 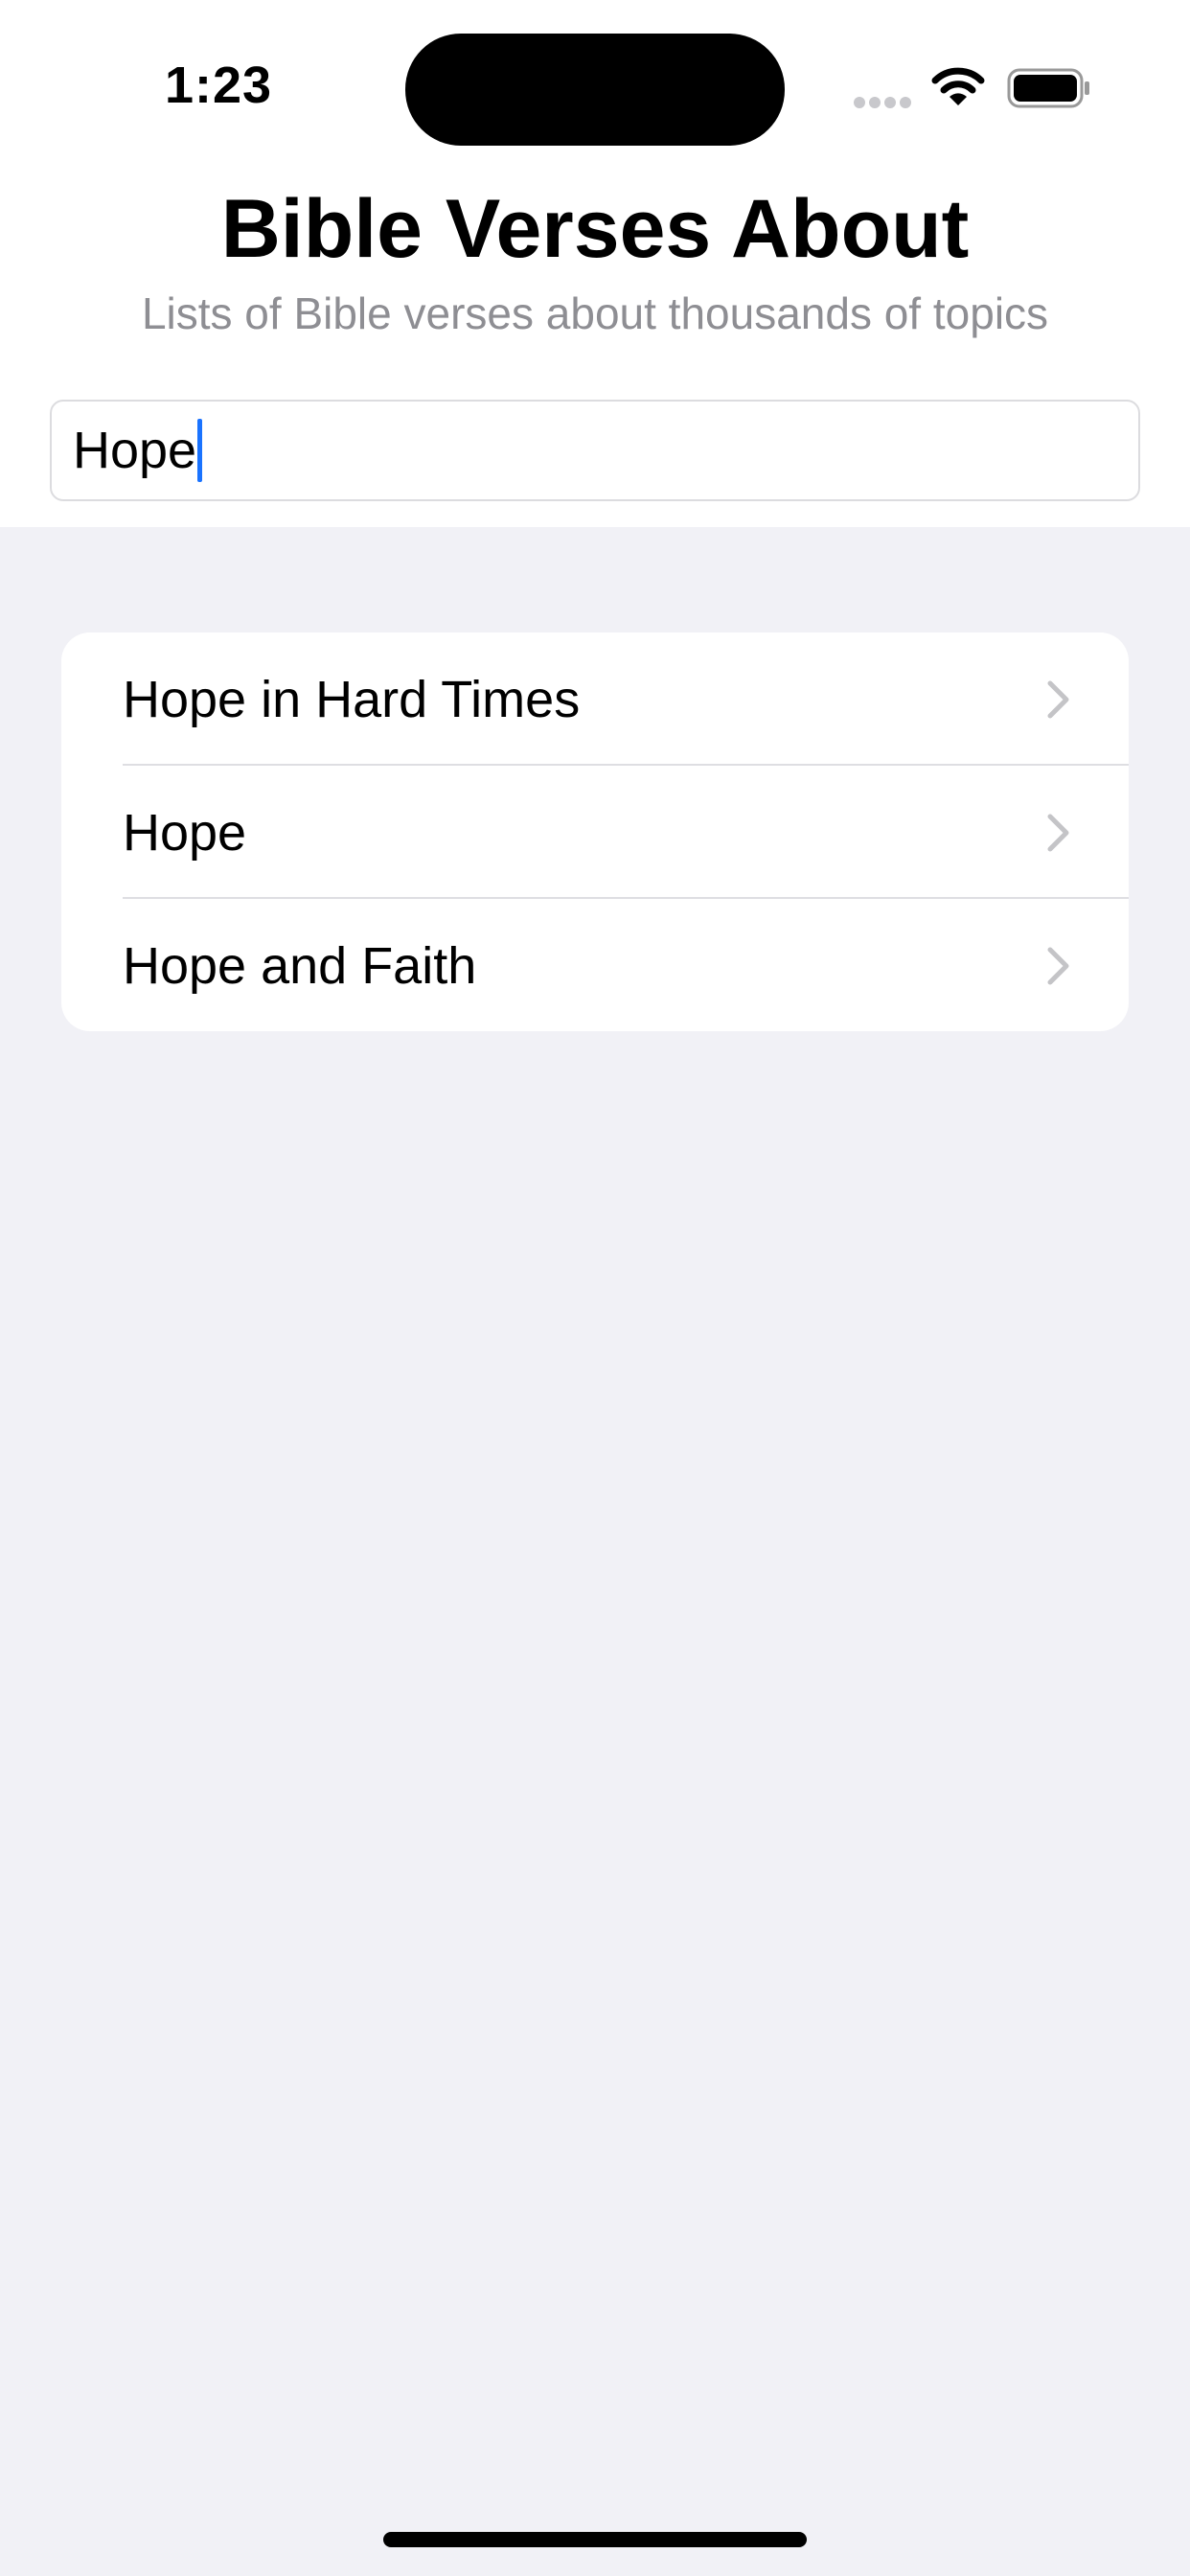 What do you see at coordinates (595, 965) in the screenshot?
I see `list-item: Hope and Faith` at bounding box center [595, 965].